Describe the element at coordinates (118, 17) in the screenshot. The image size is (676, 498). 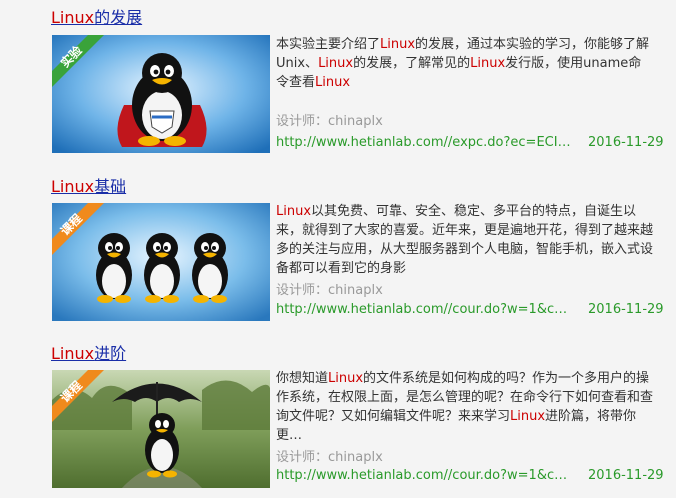
I see `title-rest: 的发展` at that location.